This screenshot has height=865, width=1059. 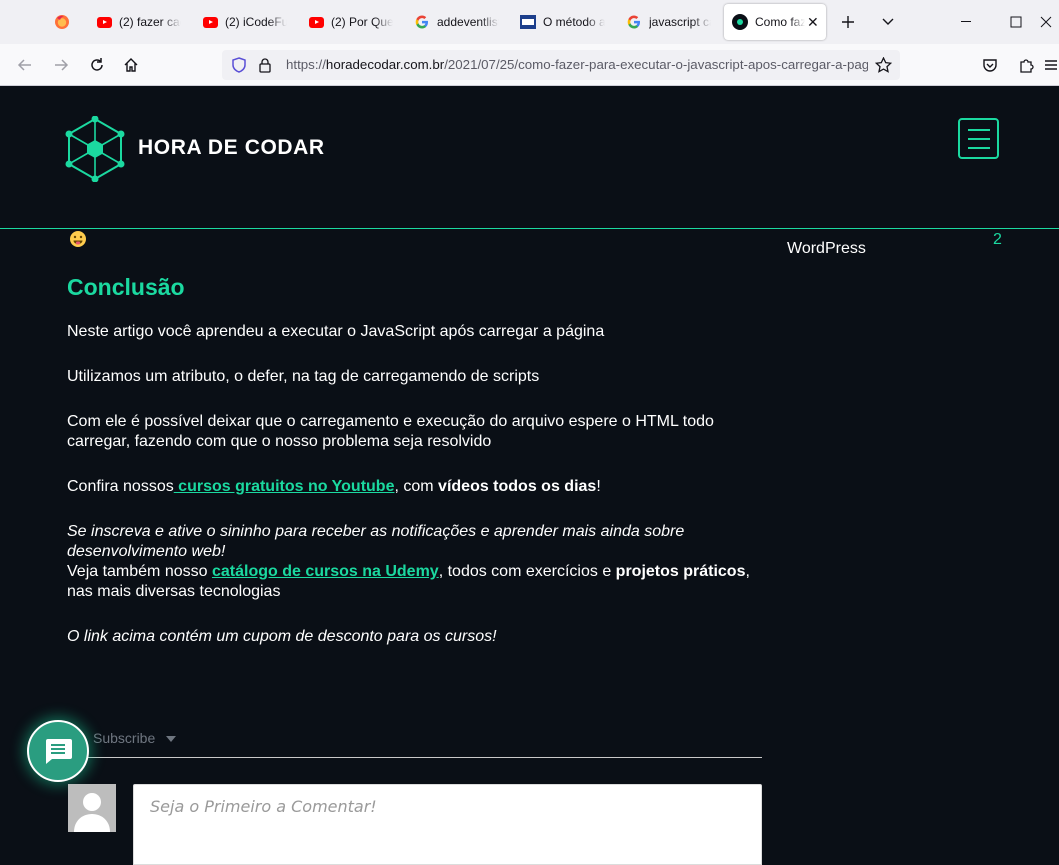 I want to click on tab-label: (2) iCodeFu, so click(x=256, y=22).